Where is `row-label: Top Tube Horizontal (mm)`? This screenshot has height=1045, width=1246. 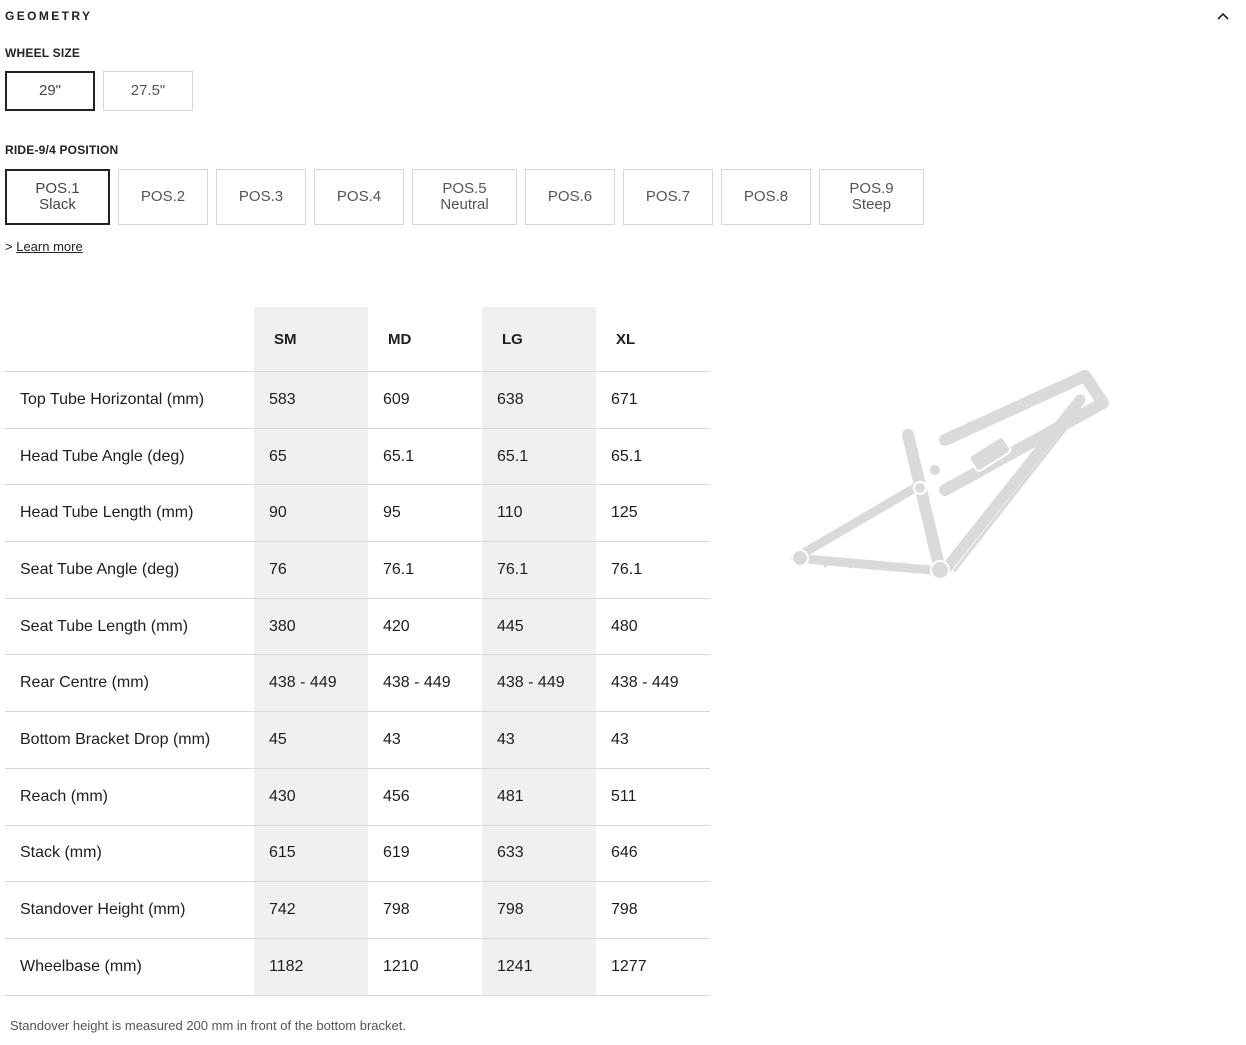 row-label: Top Tube Horizontal (mm) is located at coordinates (112, 399).